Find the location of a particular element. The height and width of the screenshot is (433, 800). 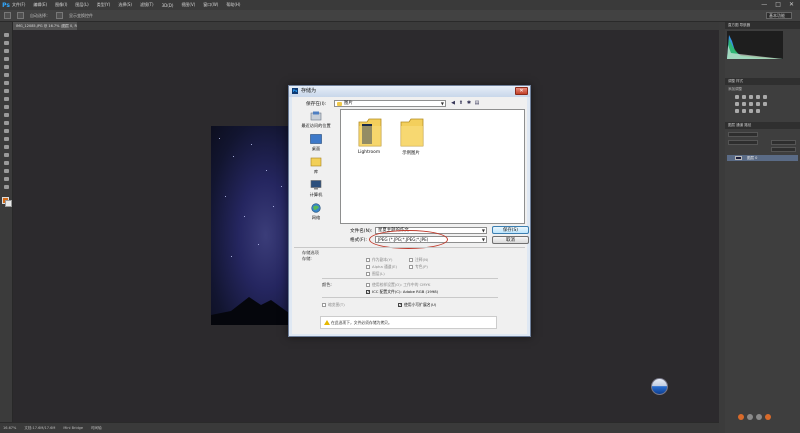

workspace-select: 基本功能 is located at coordinates (779, 15).